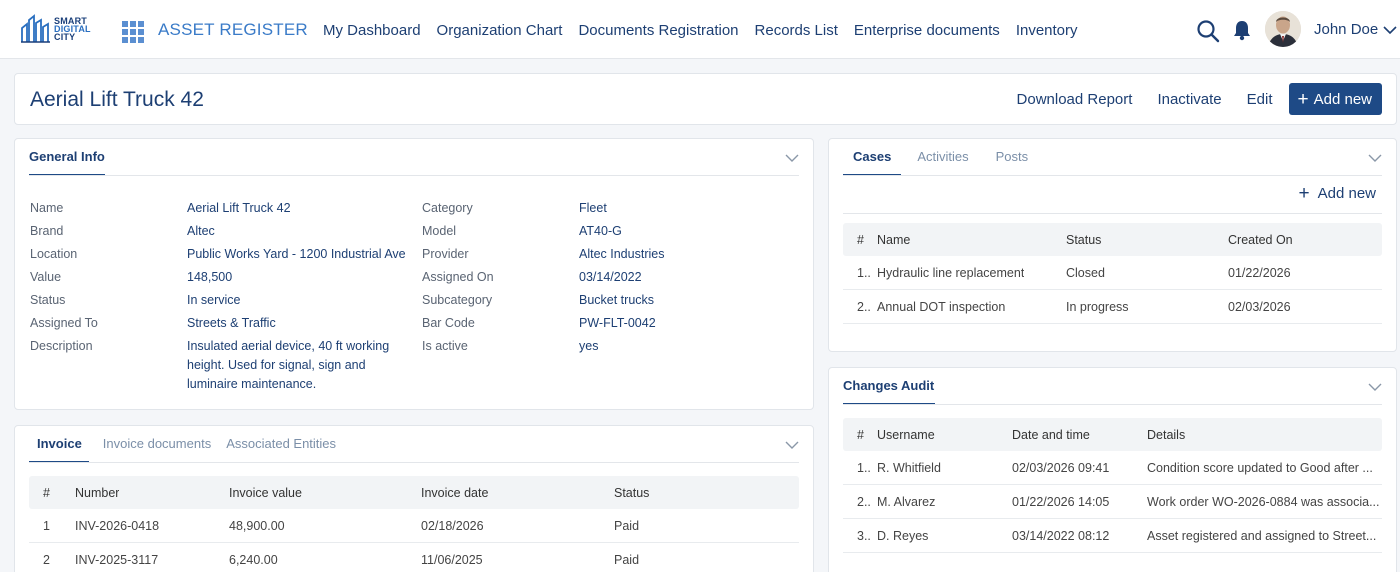 Image resolution: width=1400 pixels, height=572 pixels. Describe the element at coordinates (1390, 30) in the screenshot. I see `chevron-down-icon` at that location.